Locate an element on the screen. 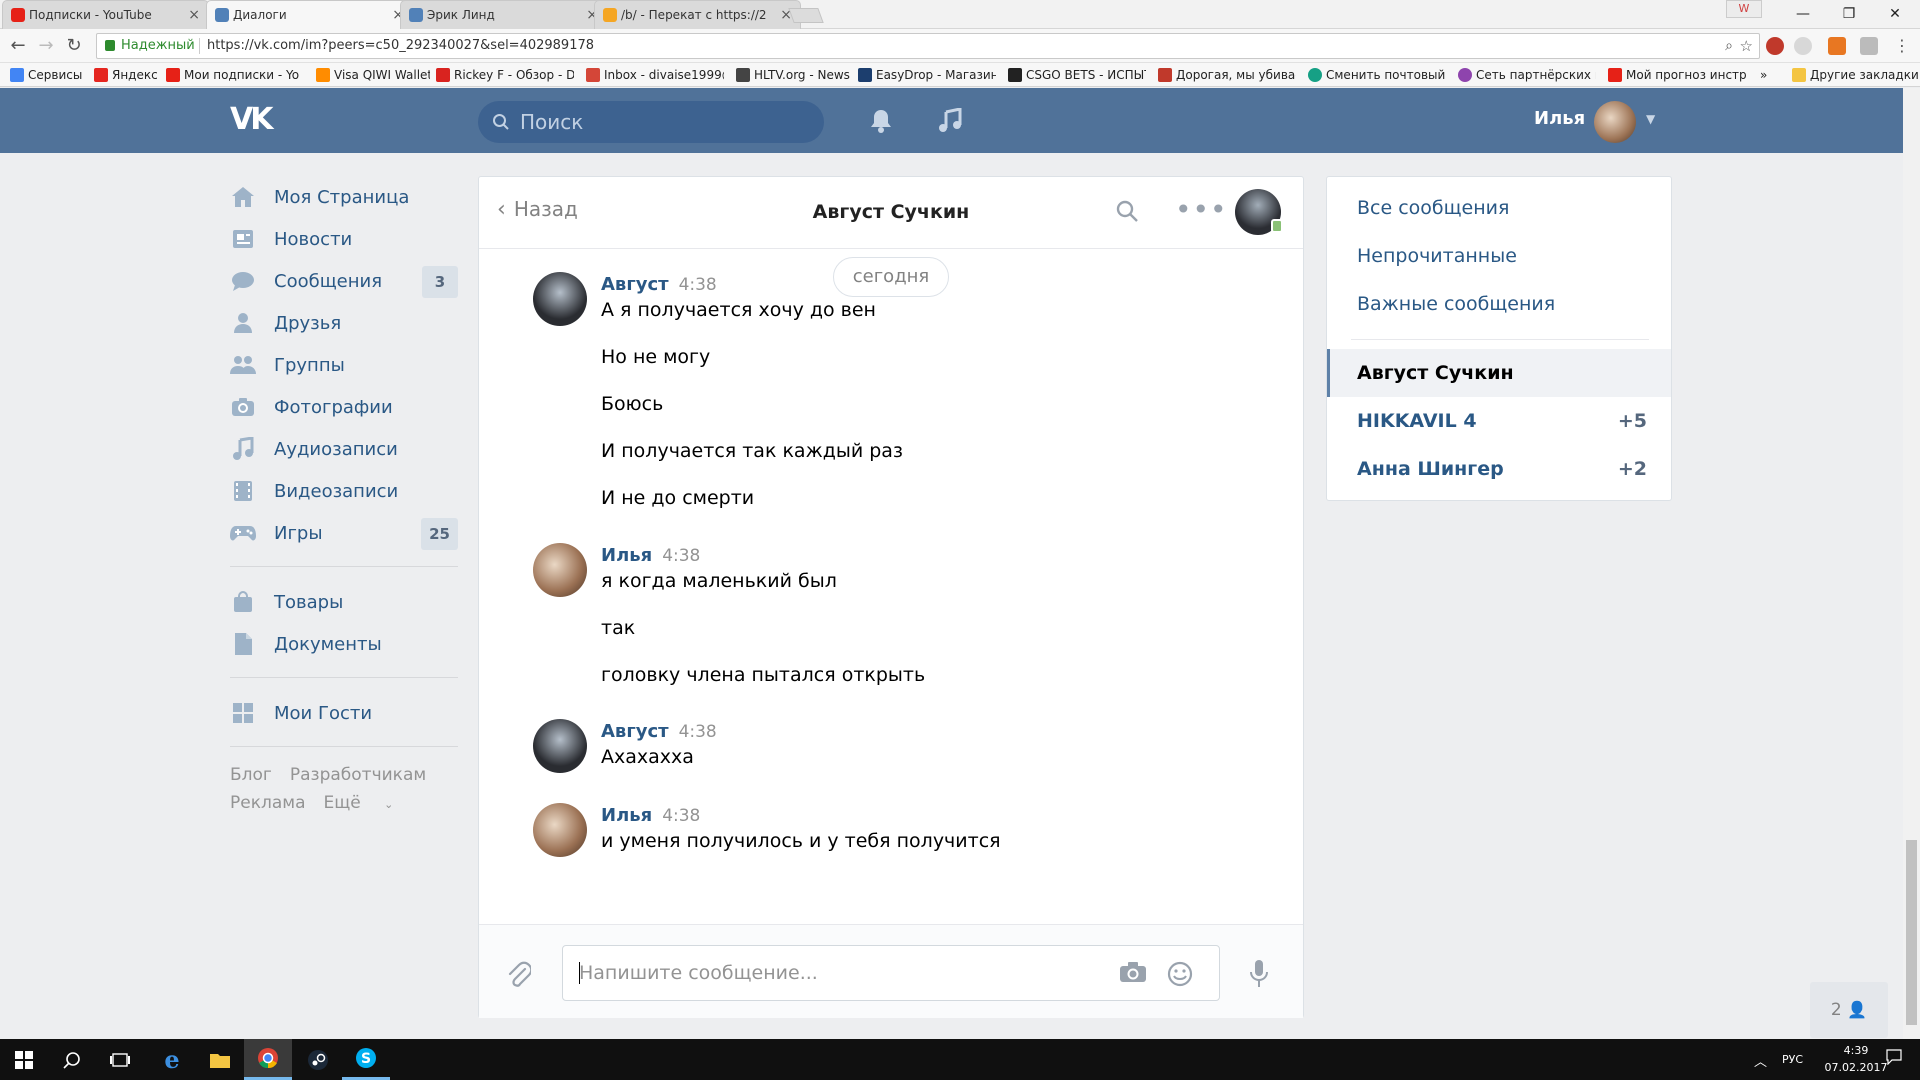 This screenshot has width=1920, height=1080. file-explorer-icon is located at coordinates (220, 1059).